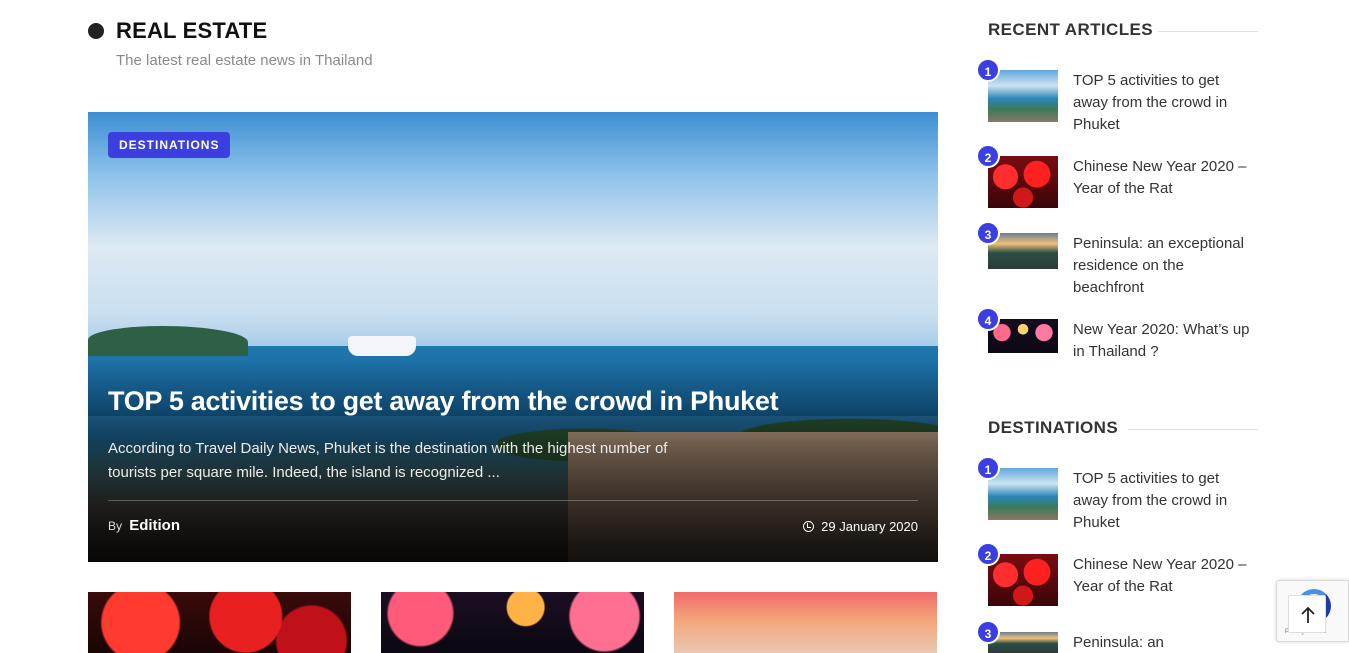 The height and width of the screenshot is (653, 1349). I want to click on clock-icon, so click(808, 526).